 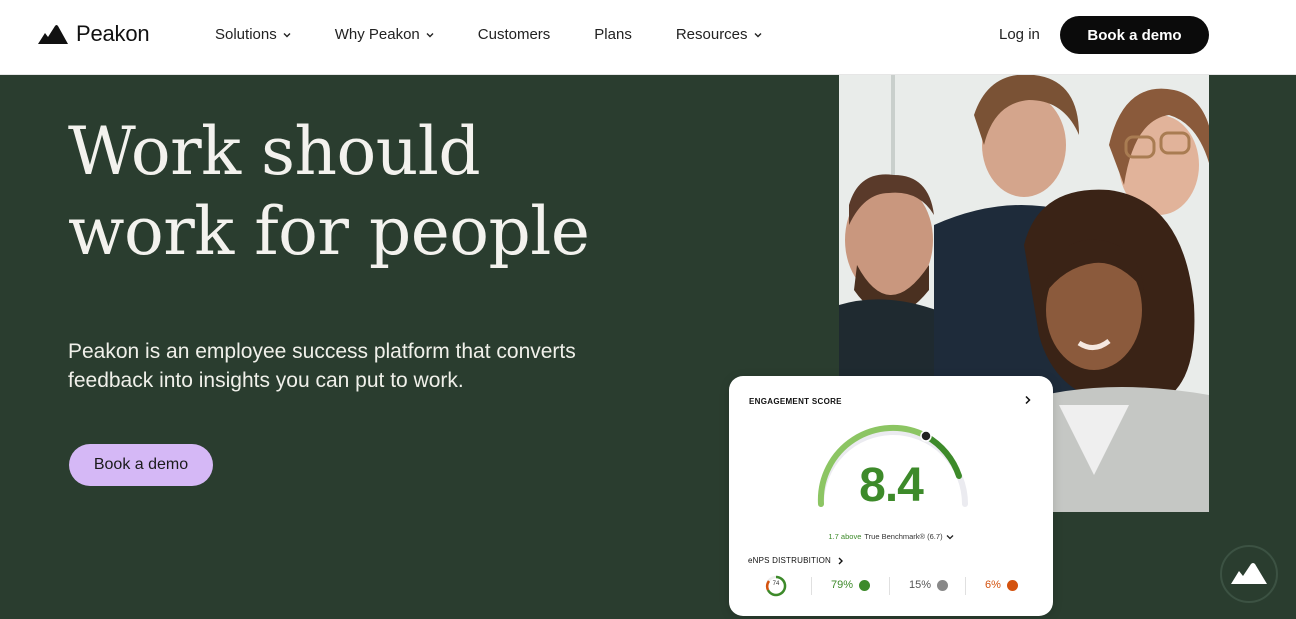 I want to click on login-link: Log in, so click(x=1019, y=34).